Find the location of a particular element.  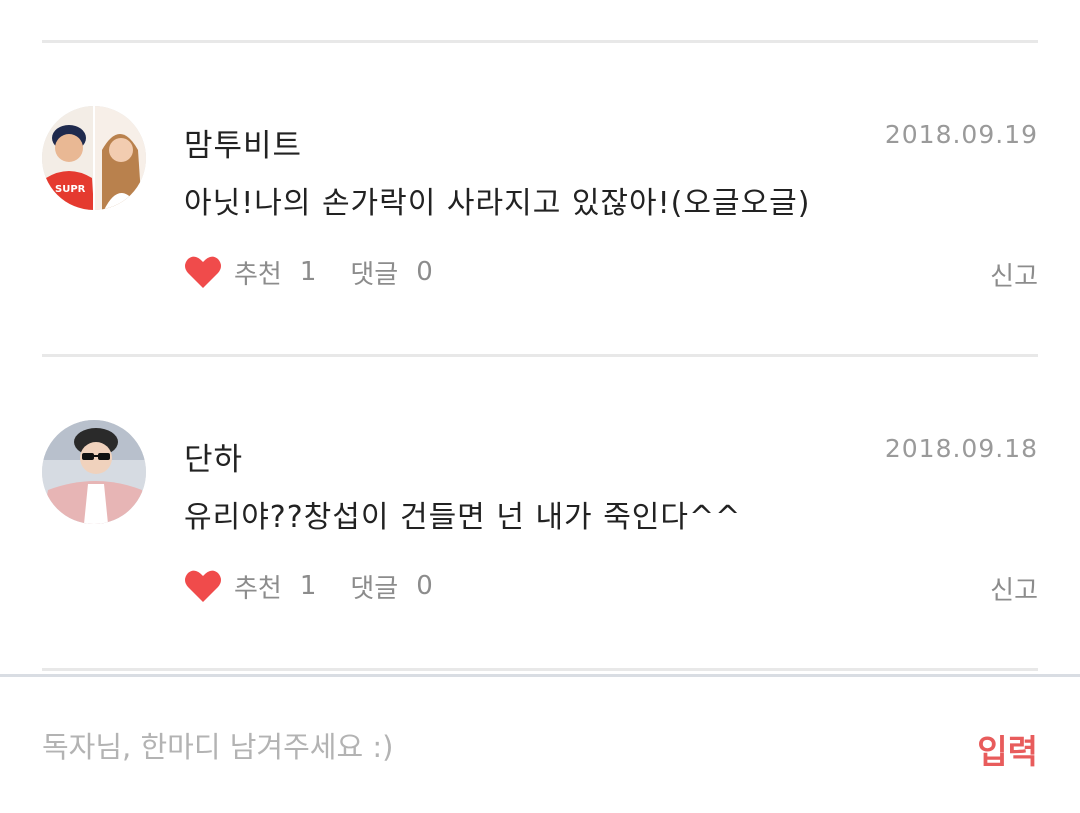

comment-text: 아닛!나의 손가락이 사라지고 있잖아!(오글오글) is located at coordinates (497, 203).